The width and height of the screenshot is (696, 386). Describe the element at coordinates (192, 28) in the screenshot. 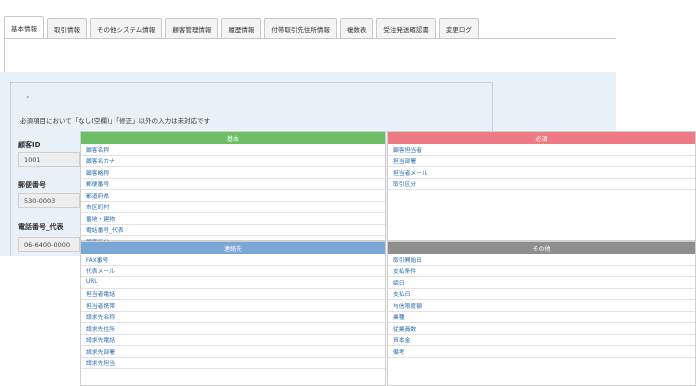

I see `tab-customer-management: 顧客管理情報` at that location.